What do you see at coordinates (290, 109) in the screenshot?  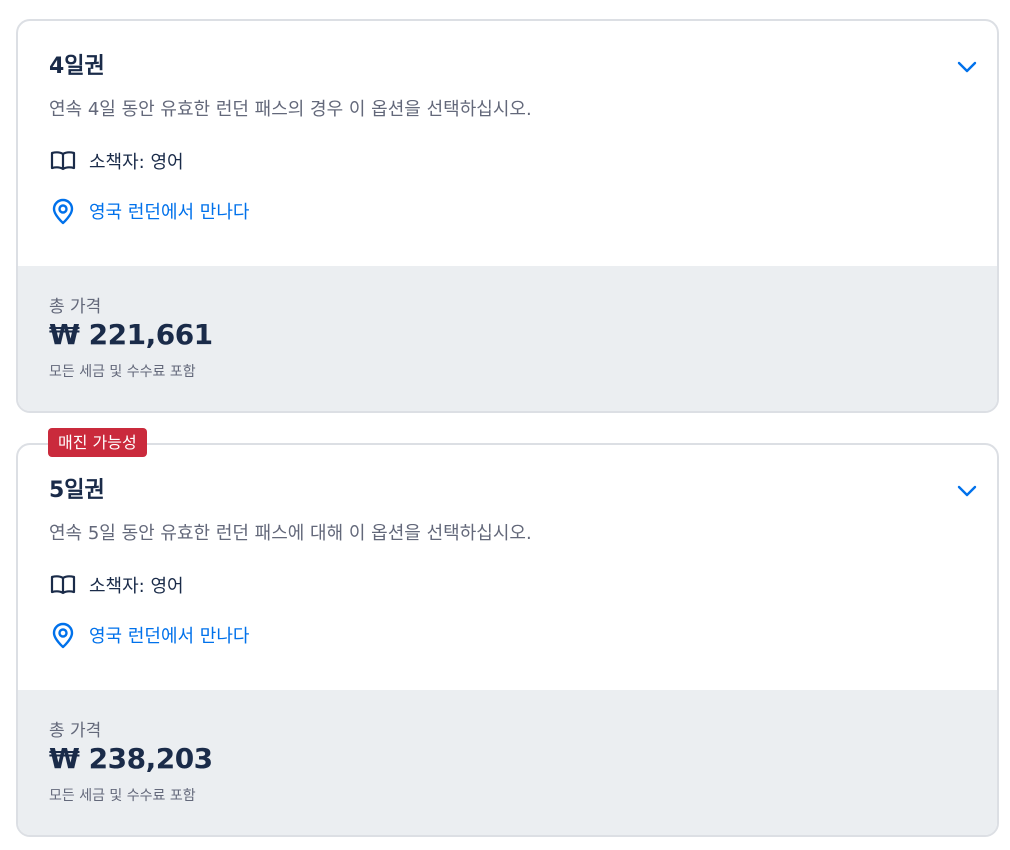 I see `option-description: 연속 4일 동안 유효한 런던 패스의 경우 이 옵션을 선택하십시오.` at bounding box center [290, 109].